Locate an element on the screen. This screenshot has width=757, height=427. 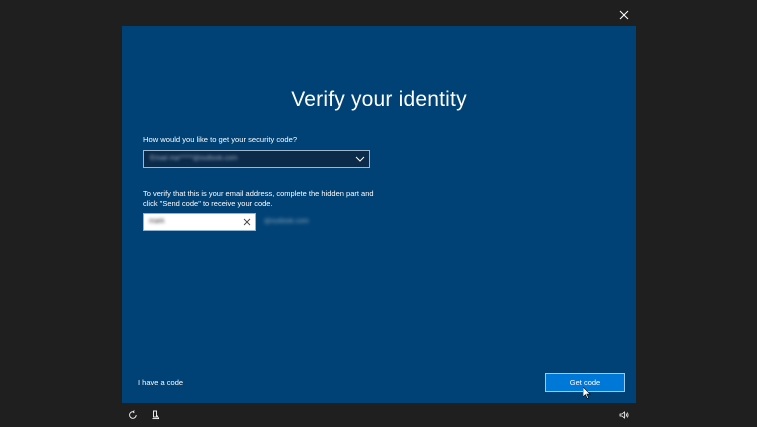
verification-method-dropdown: Email ma*****@outlook.com is located at coordinates (256, 159).